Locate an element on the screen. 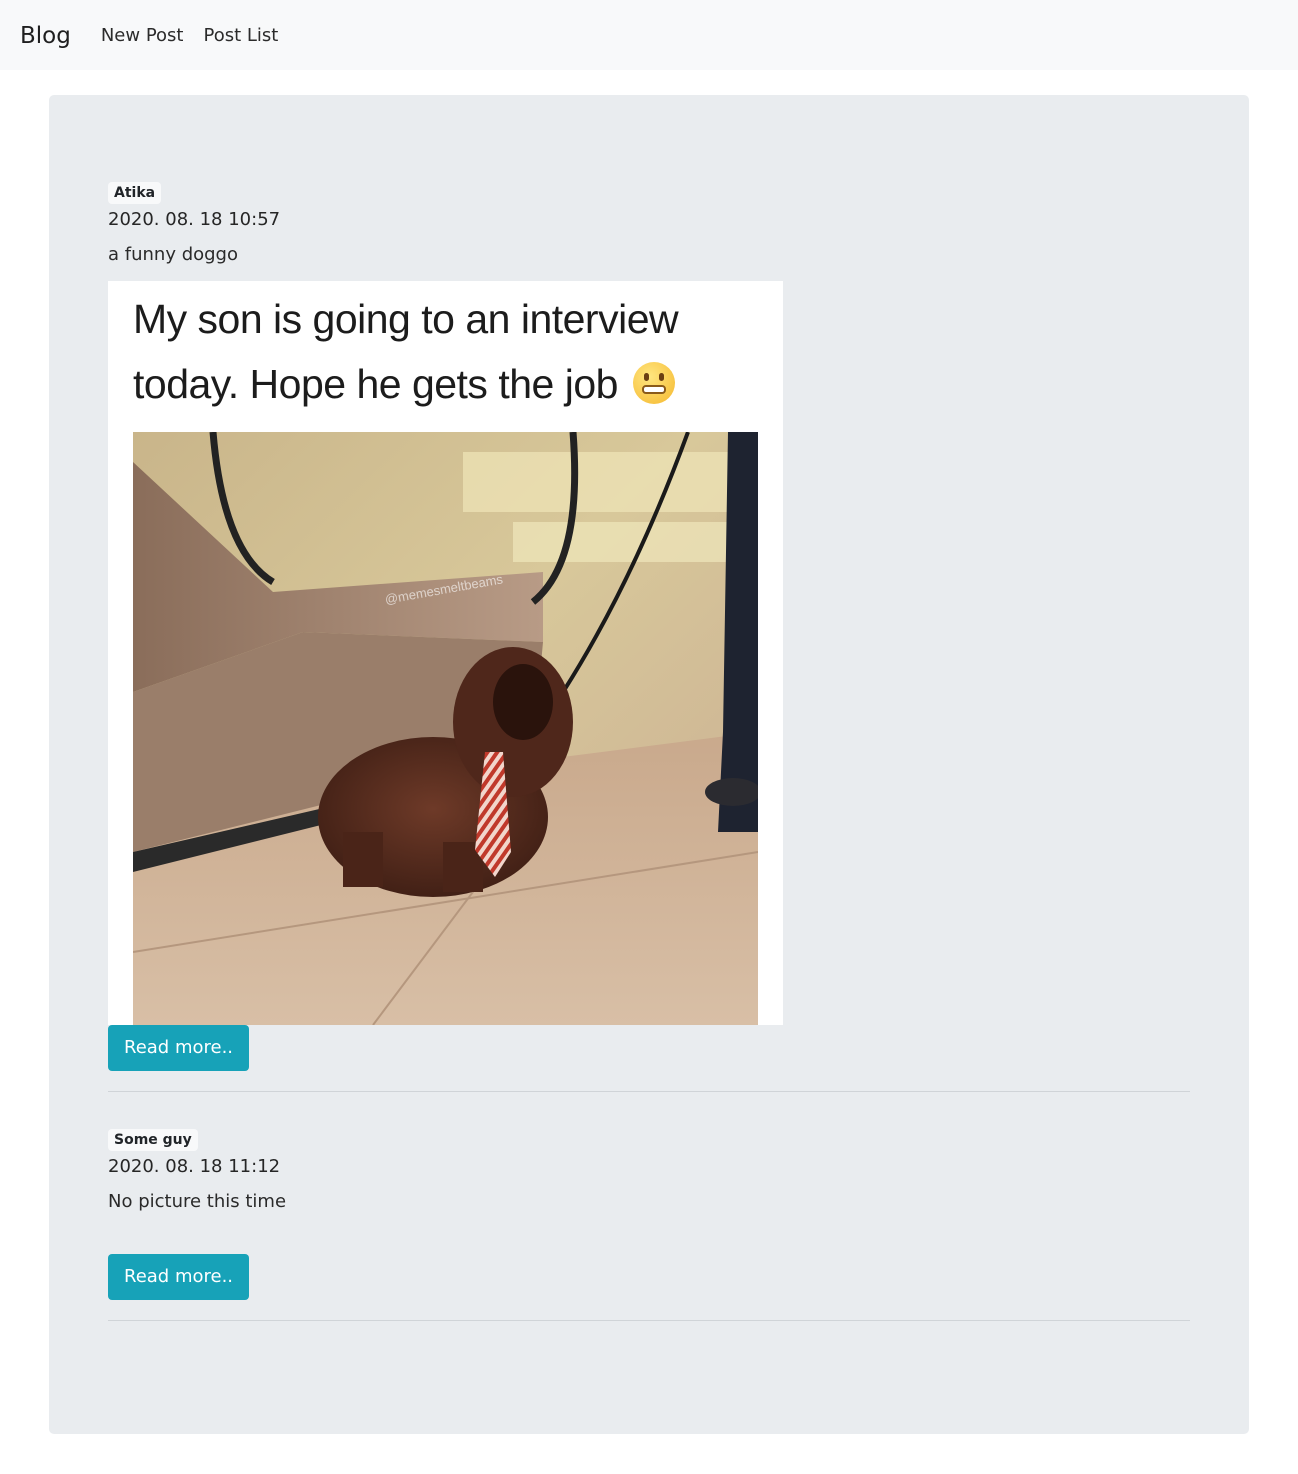 The image size is (1298, 1474). nav-link-post-list: Post List is located at coordinates (241, 35).